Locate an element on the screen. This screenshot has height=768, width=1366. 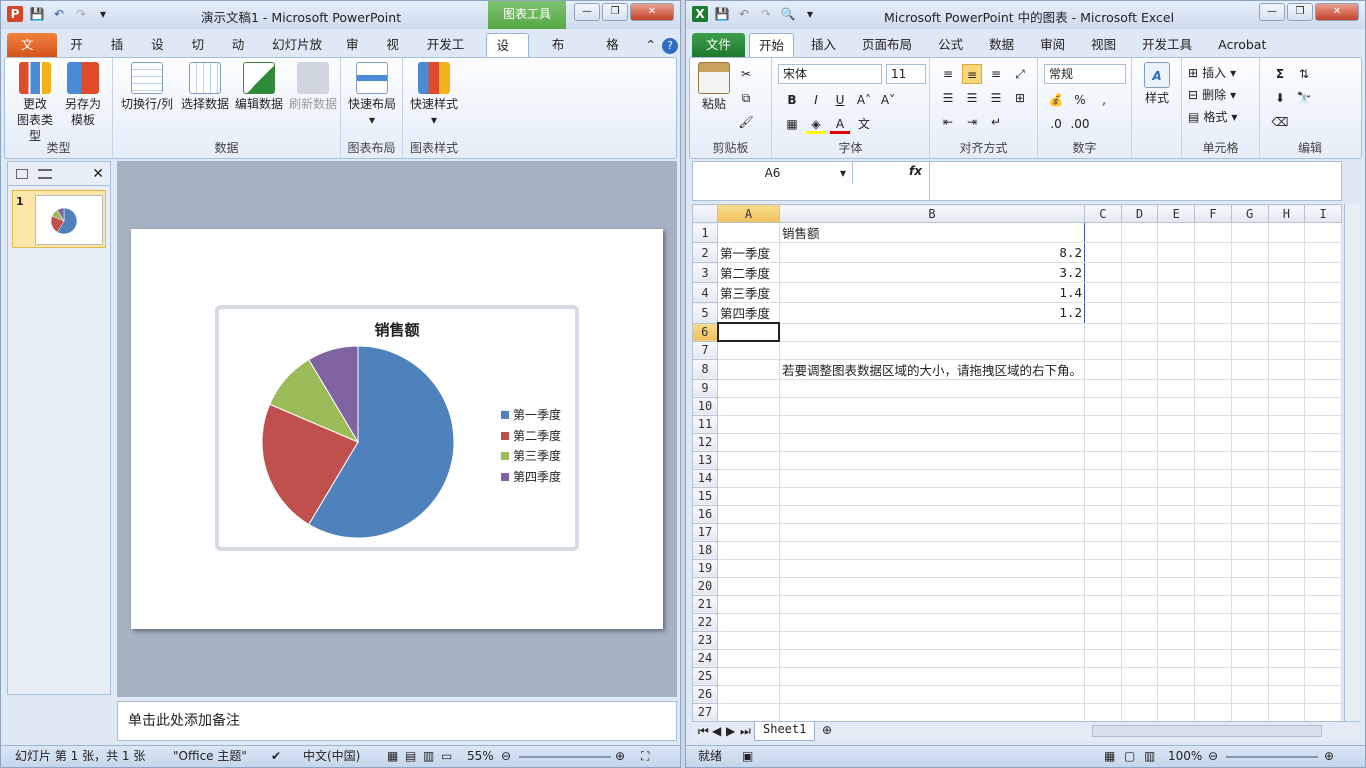
row-header: 19 is located at coordinates (705, 568).